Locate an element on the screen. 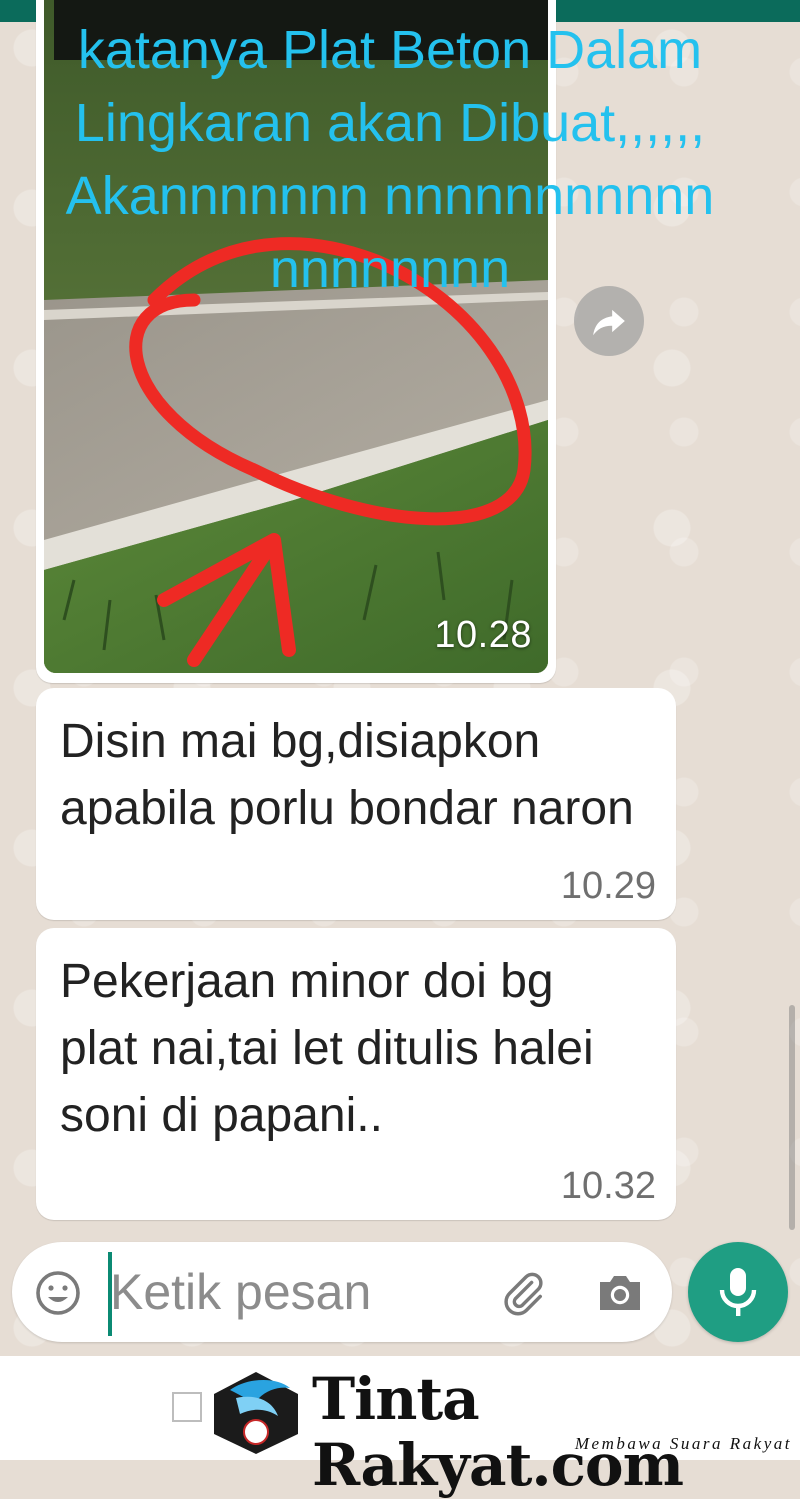 The image size is (800, 1499). image-message-time: 10.28 is located at coordinates (483, 635).